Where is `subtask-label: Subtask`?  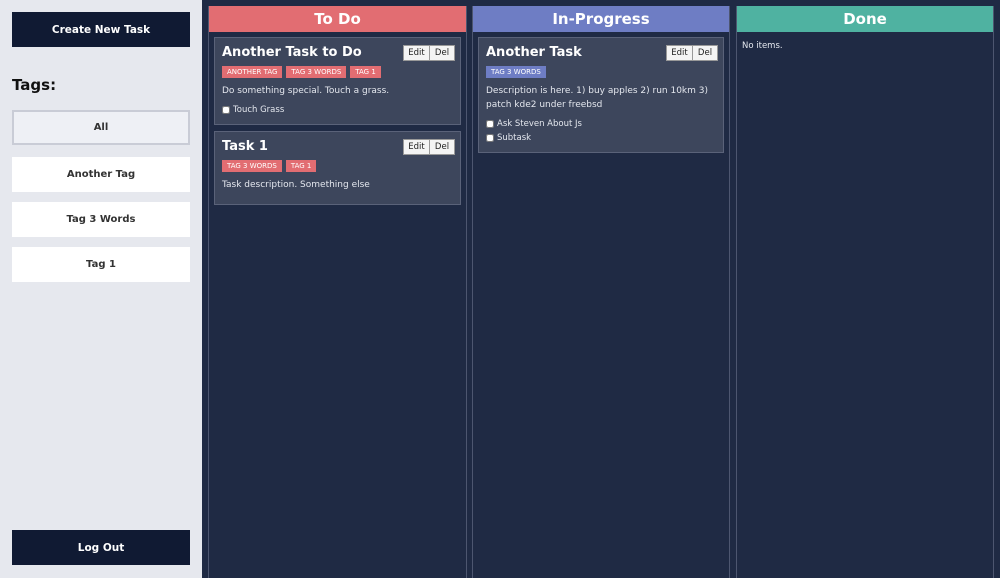 subtask-label: Subtask is located at coordinates (514, 138).